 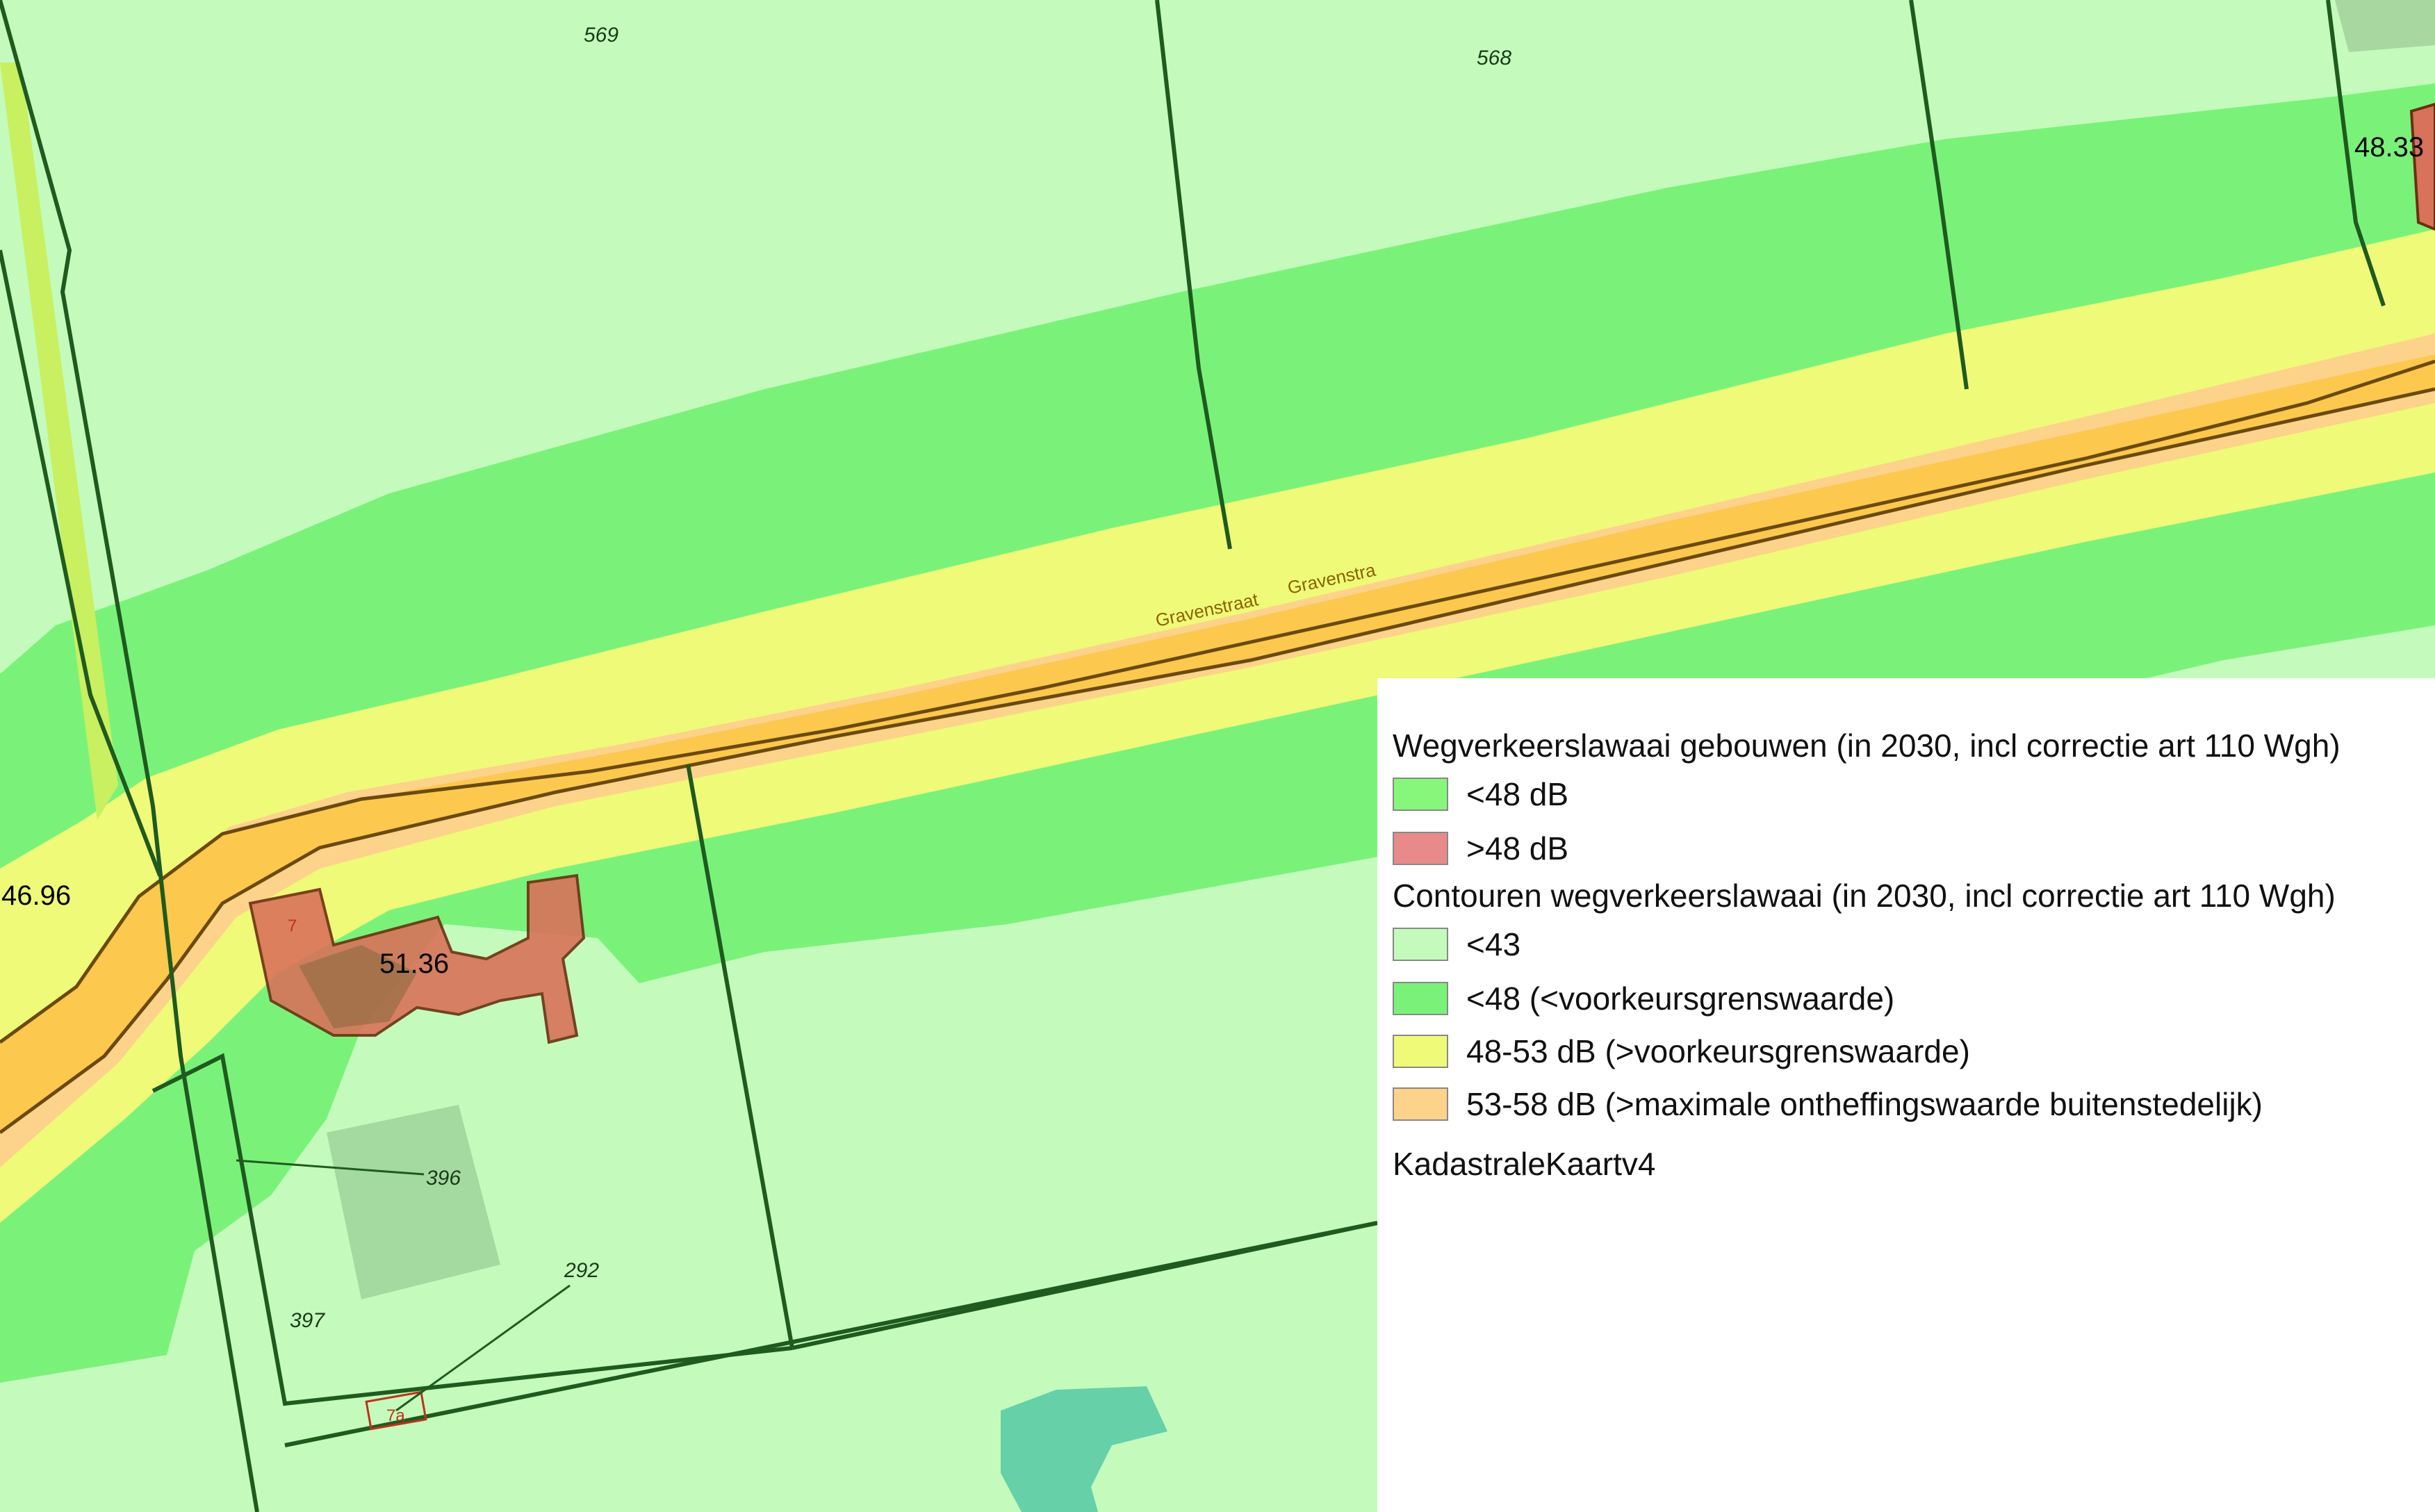 I want to click on legend-item-contour-lt43: <43, so click(x=1457, y=944).